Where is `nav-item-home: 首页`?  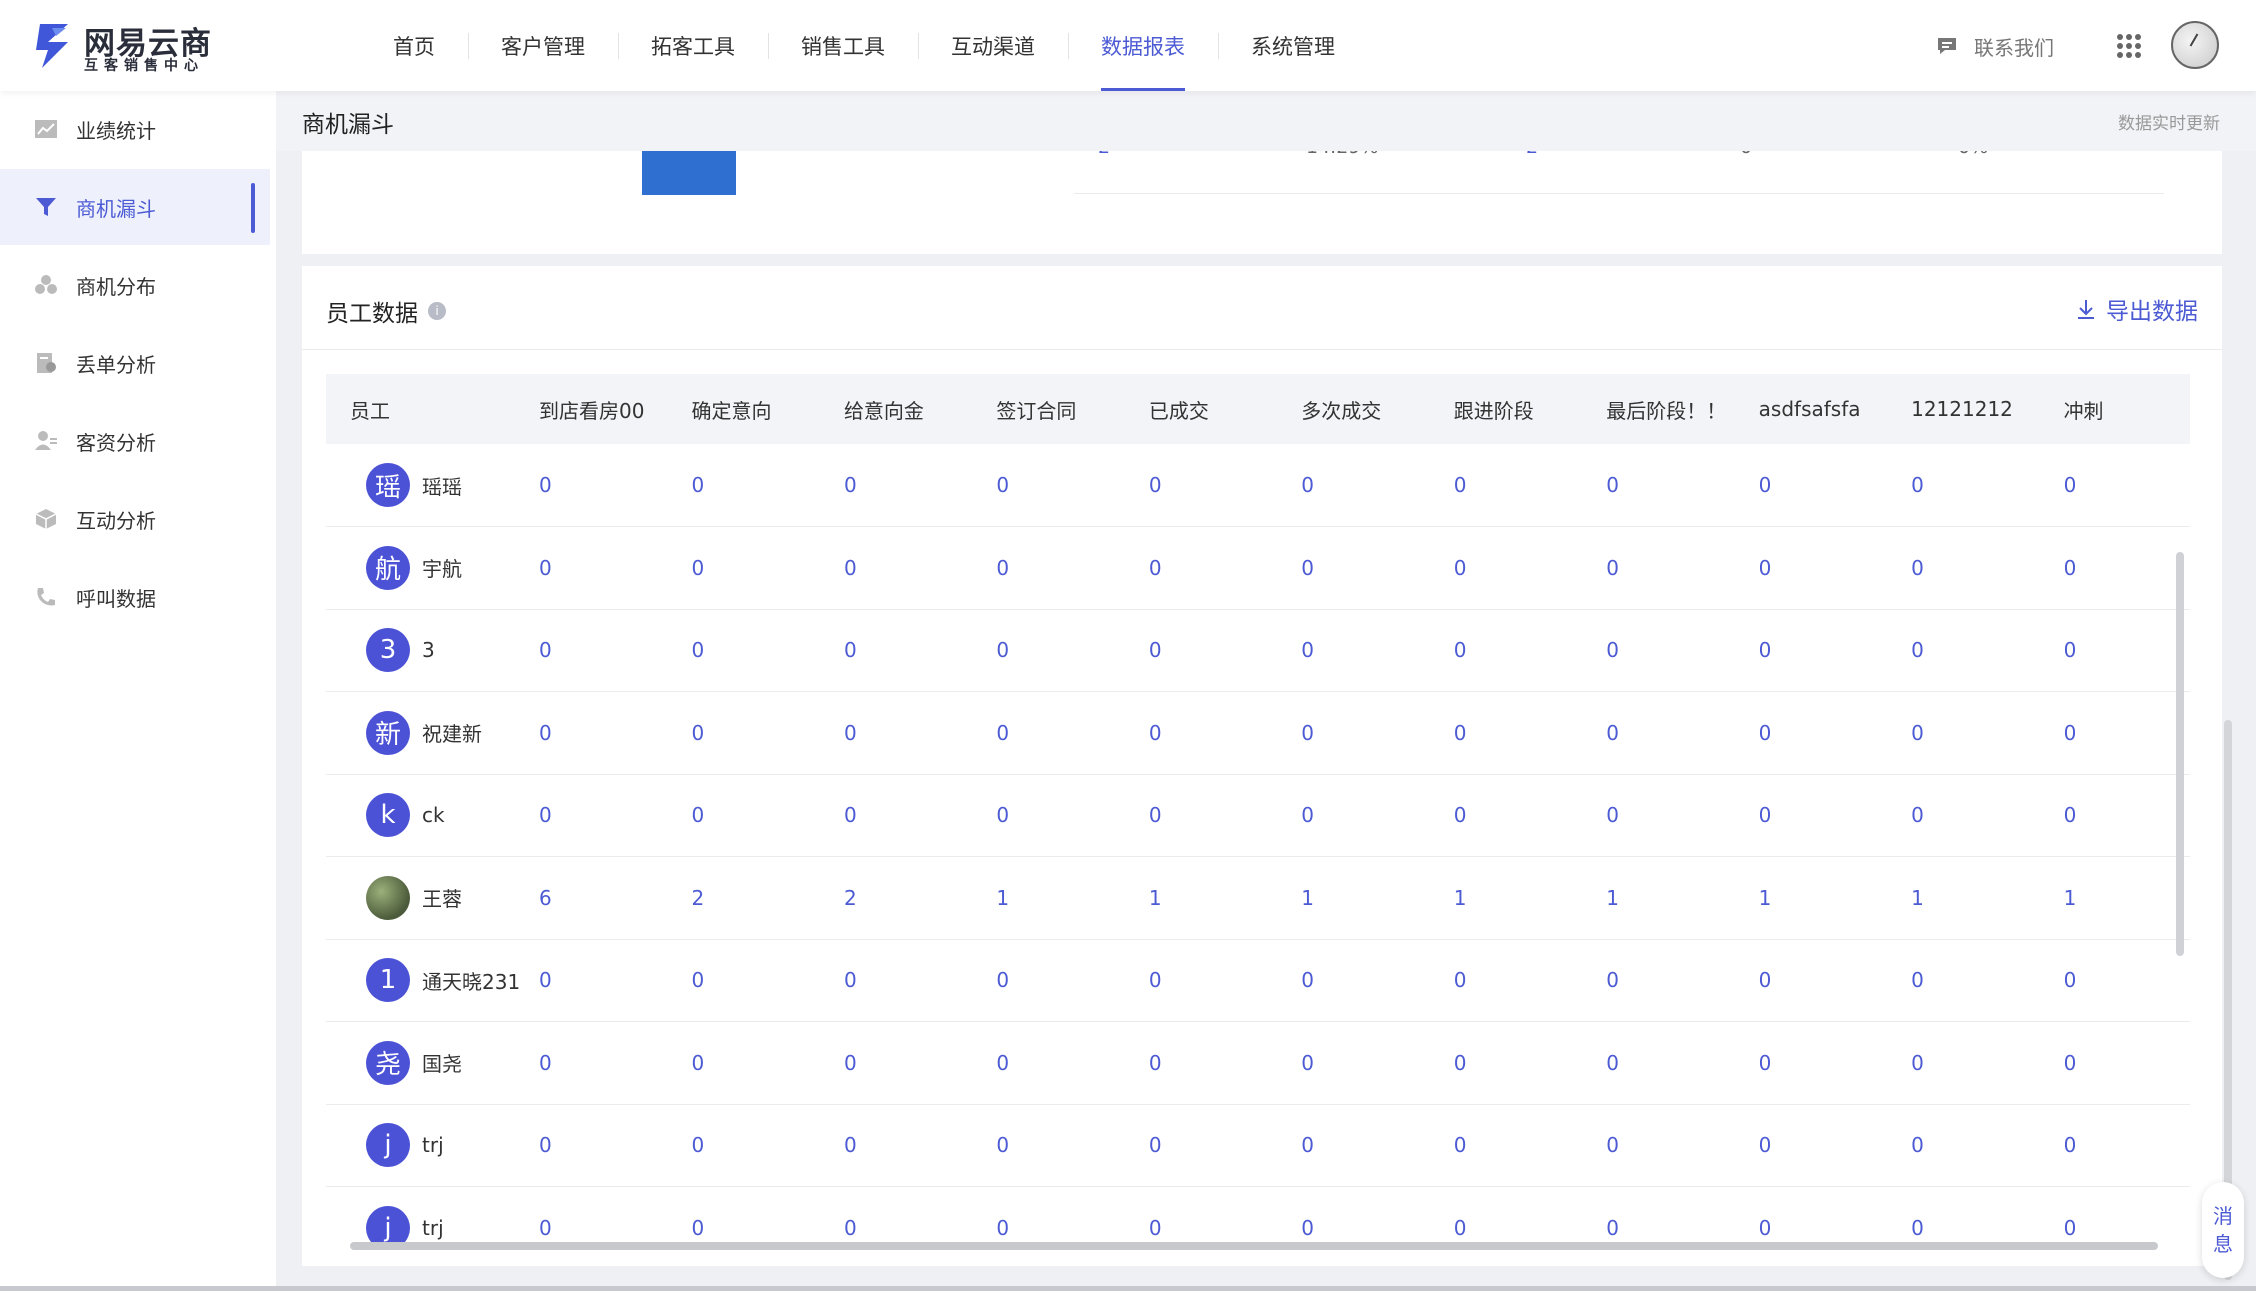
nav-item-home: 首页 is located at coordinates (414, 45).